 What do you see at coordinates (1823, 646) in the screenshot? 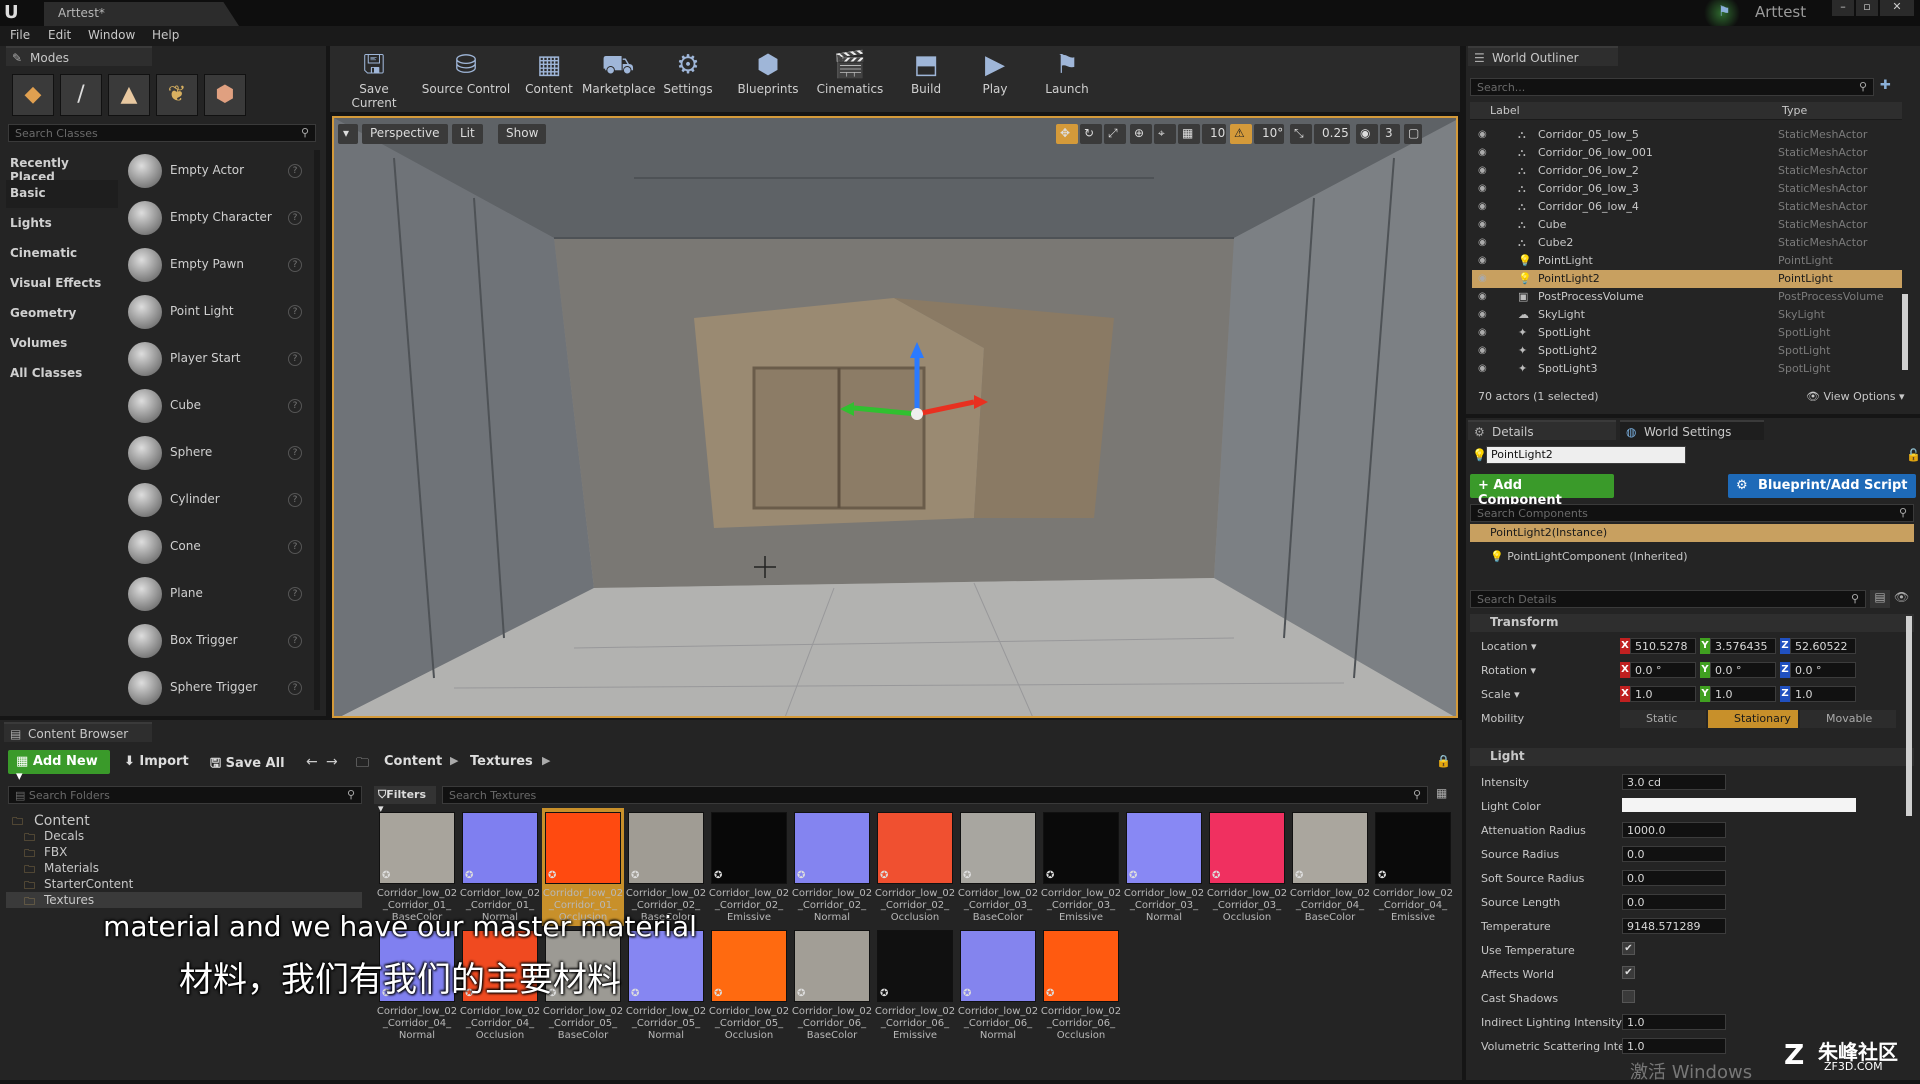
I see `location-z-input: 52.60522` at bounding box center [1823, 646].